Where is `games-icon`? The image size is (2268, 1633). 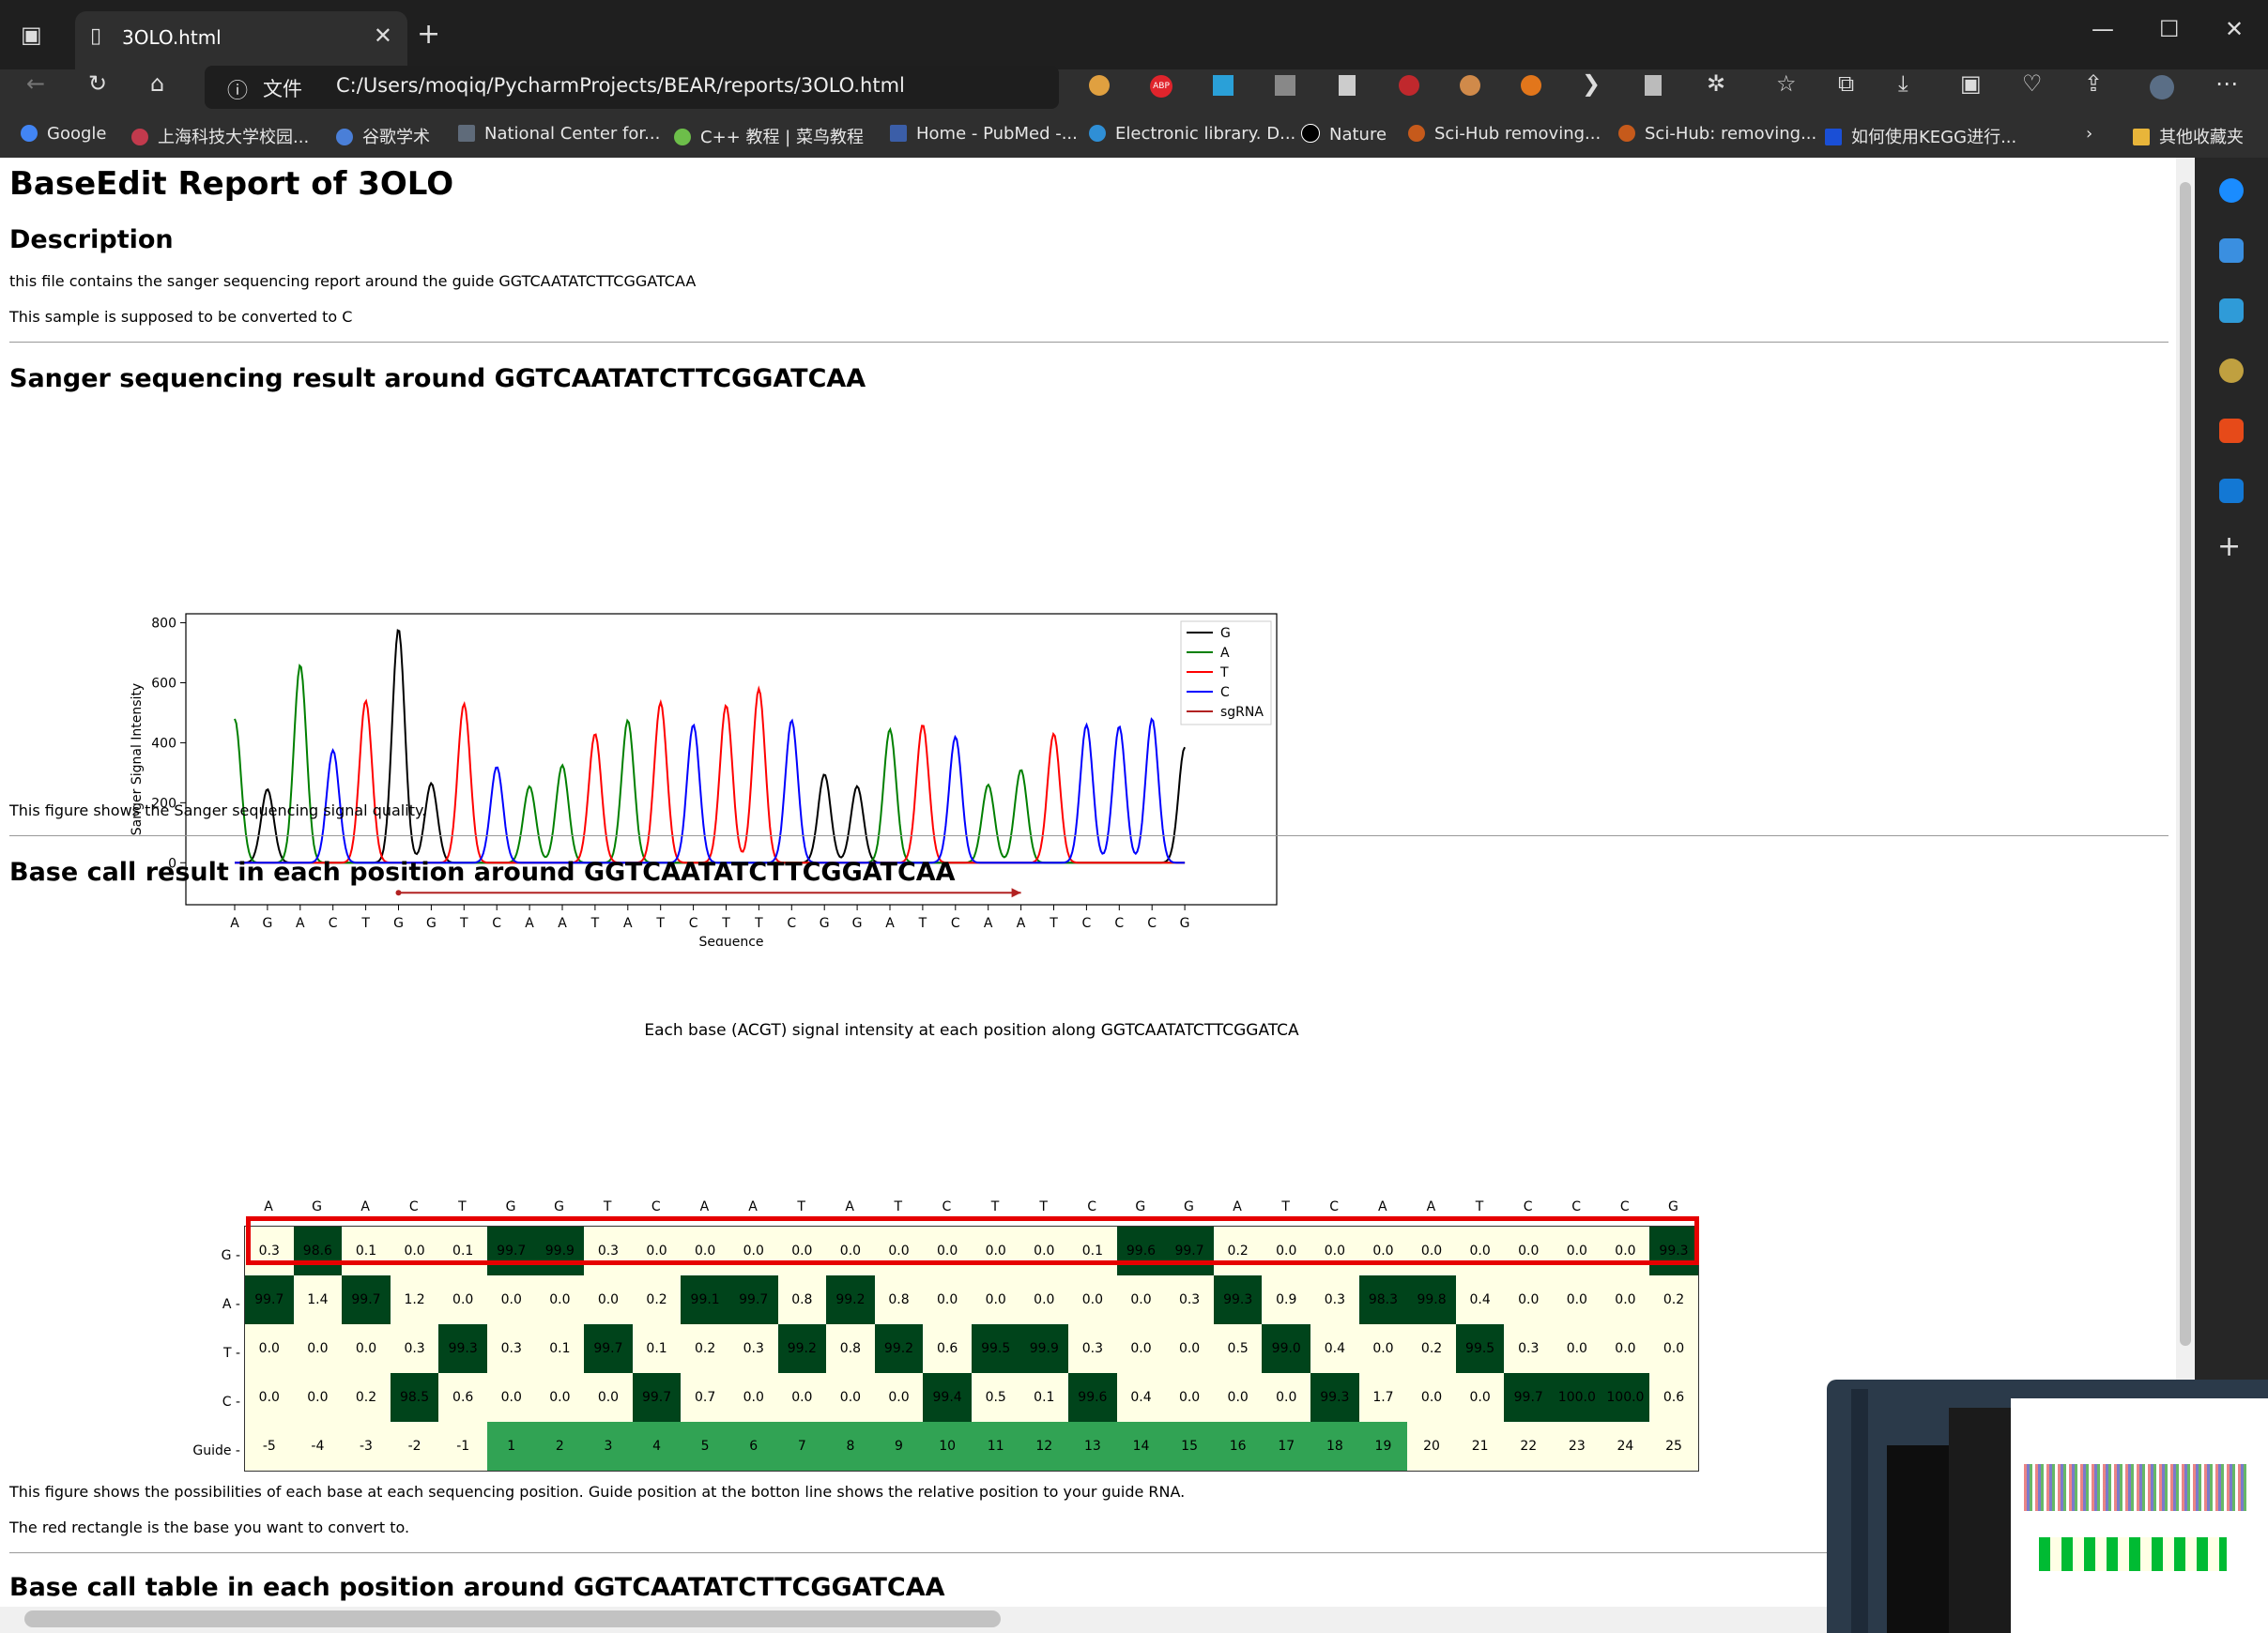 games-icon is located at coordinates (2231, 371).